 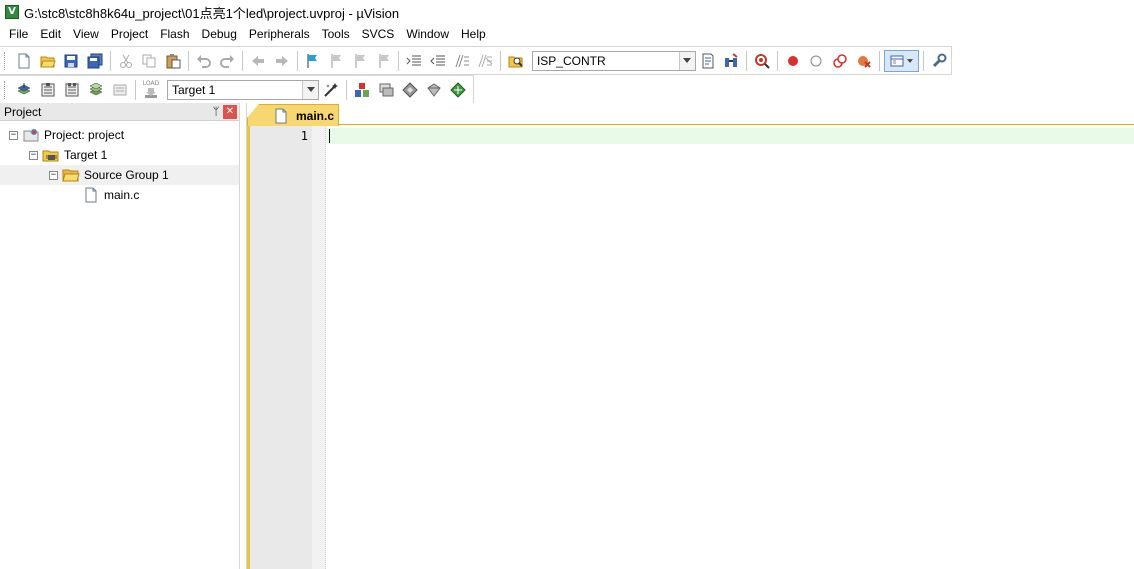 I want to click on batch-build-icon, so click(x=96, y=88).